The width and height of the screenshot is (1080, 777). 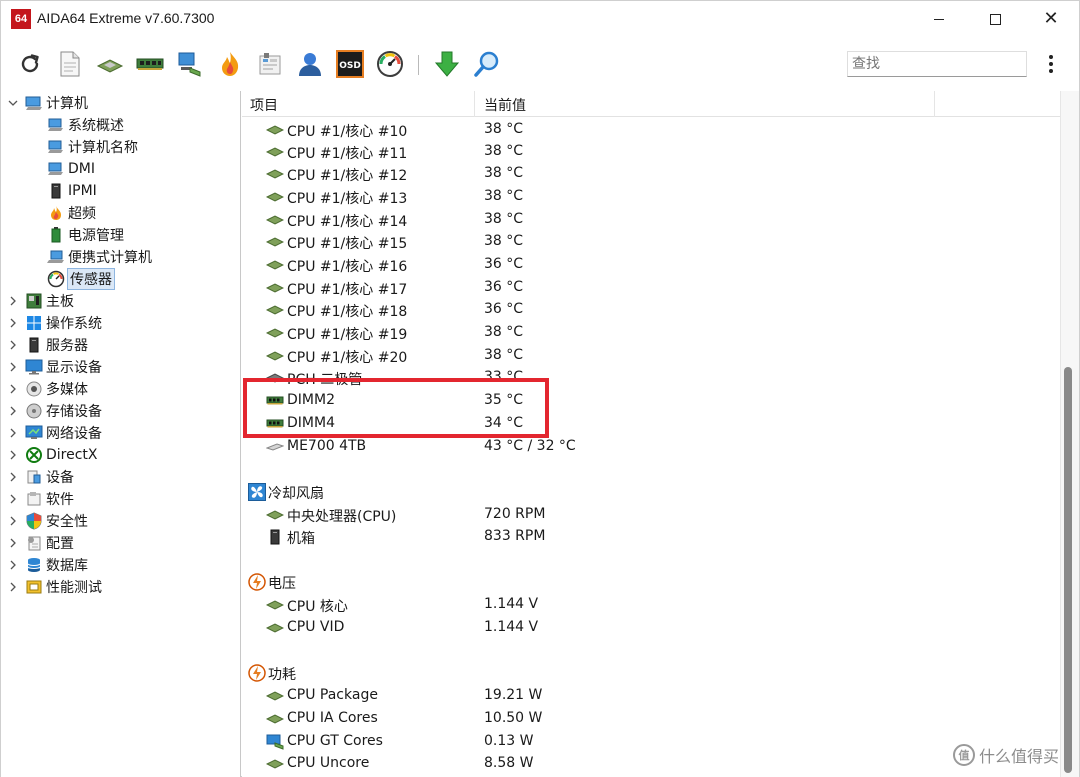 I want to click on more-options-button, so click(x=1051, y=64).